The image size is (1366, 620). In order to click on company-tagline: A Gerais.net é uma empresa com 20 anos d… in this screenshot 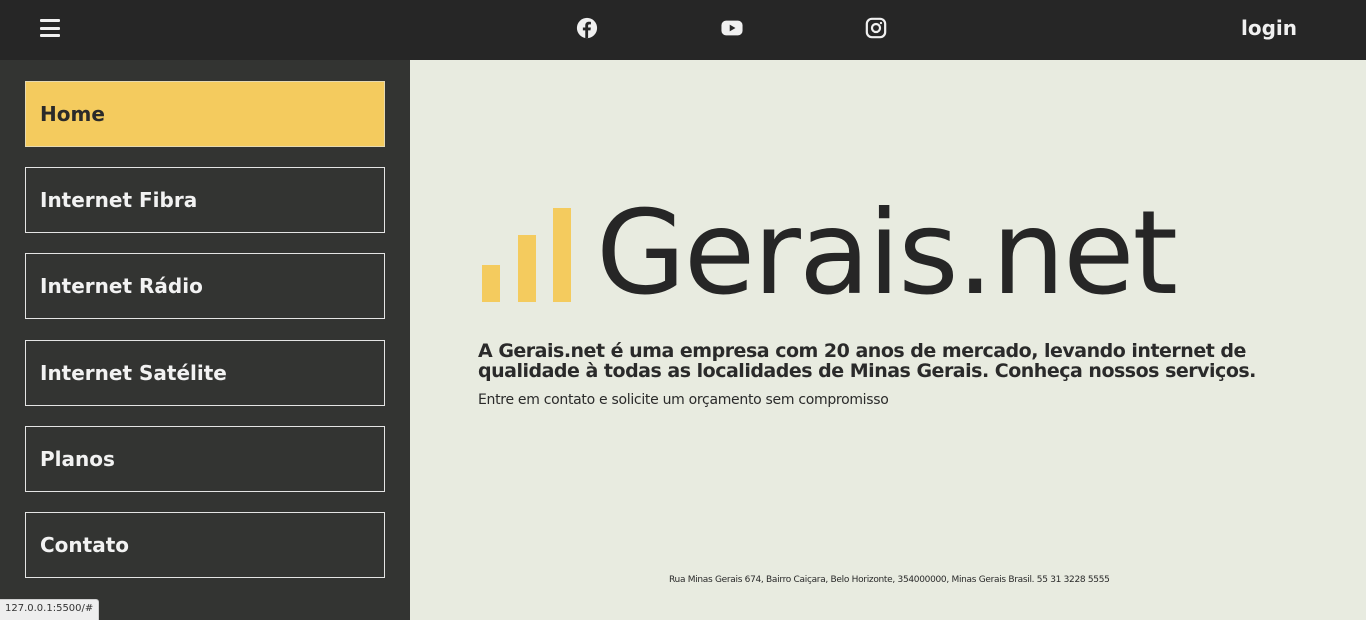, I will do `click(867, 361)`.